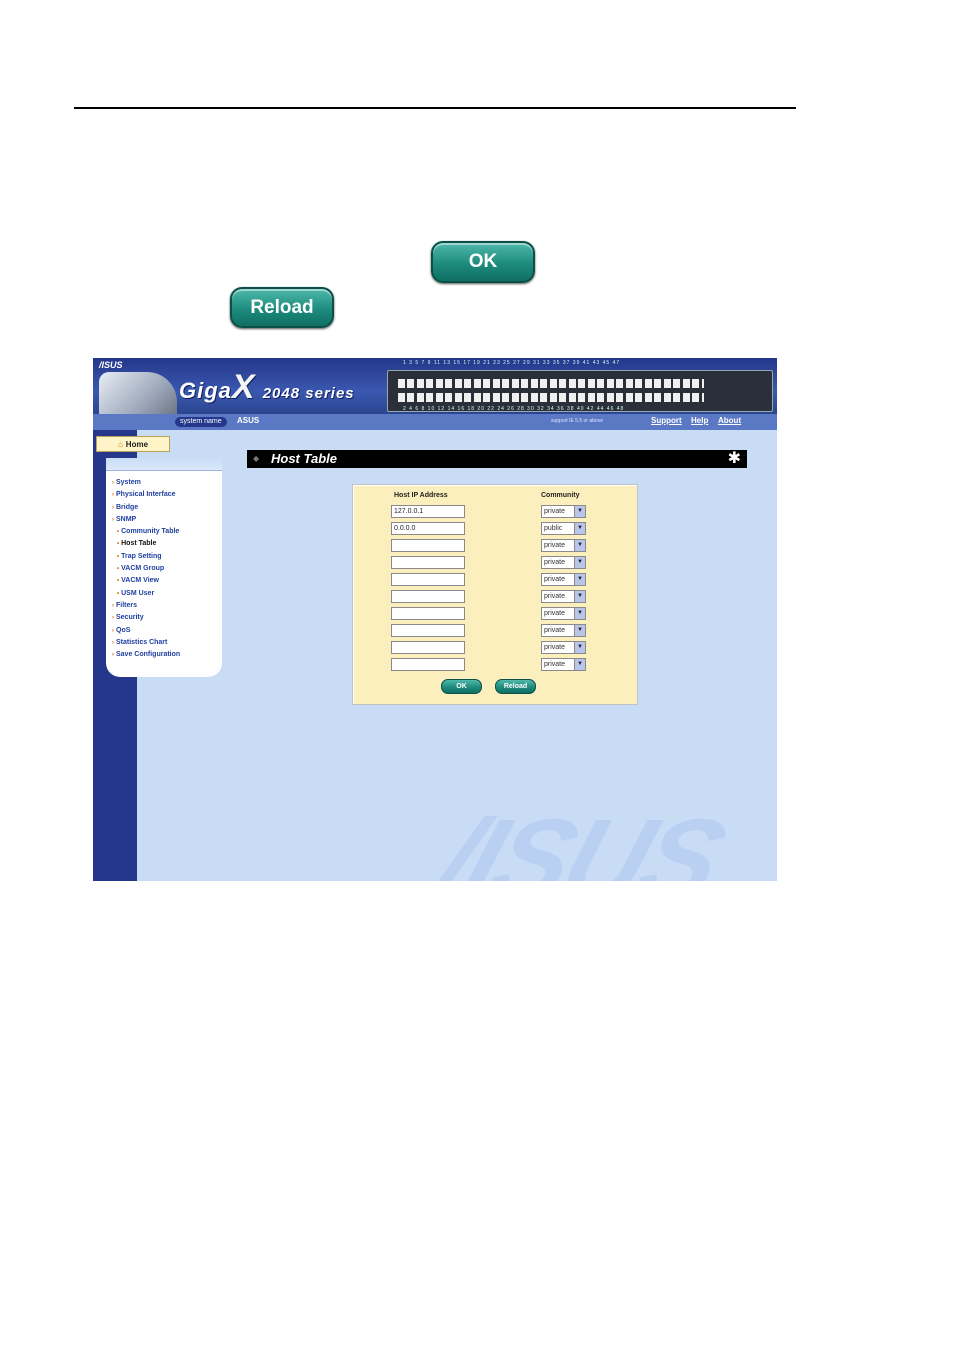  Describe the element at coordinates (146, 606) in the screenshot. I see `sidebar-item: › Filters` at that location.